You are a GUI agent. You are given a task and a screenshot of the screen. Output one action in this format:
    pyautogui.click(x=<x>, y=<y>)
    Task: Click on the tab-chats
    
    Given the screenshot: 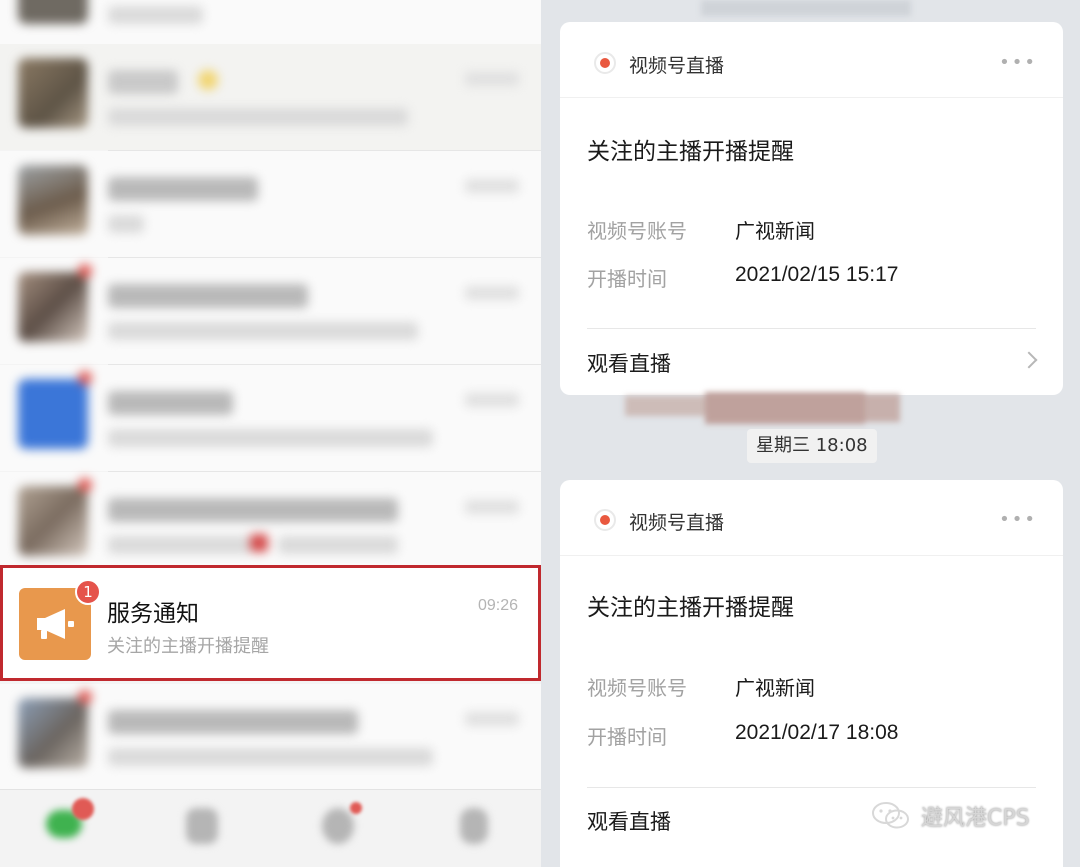 What is the action you would take?
    pyautogui.click(x=68, y=827)
    